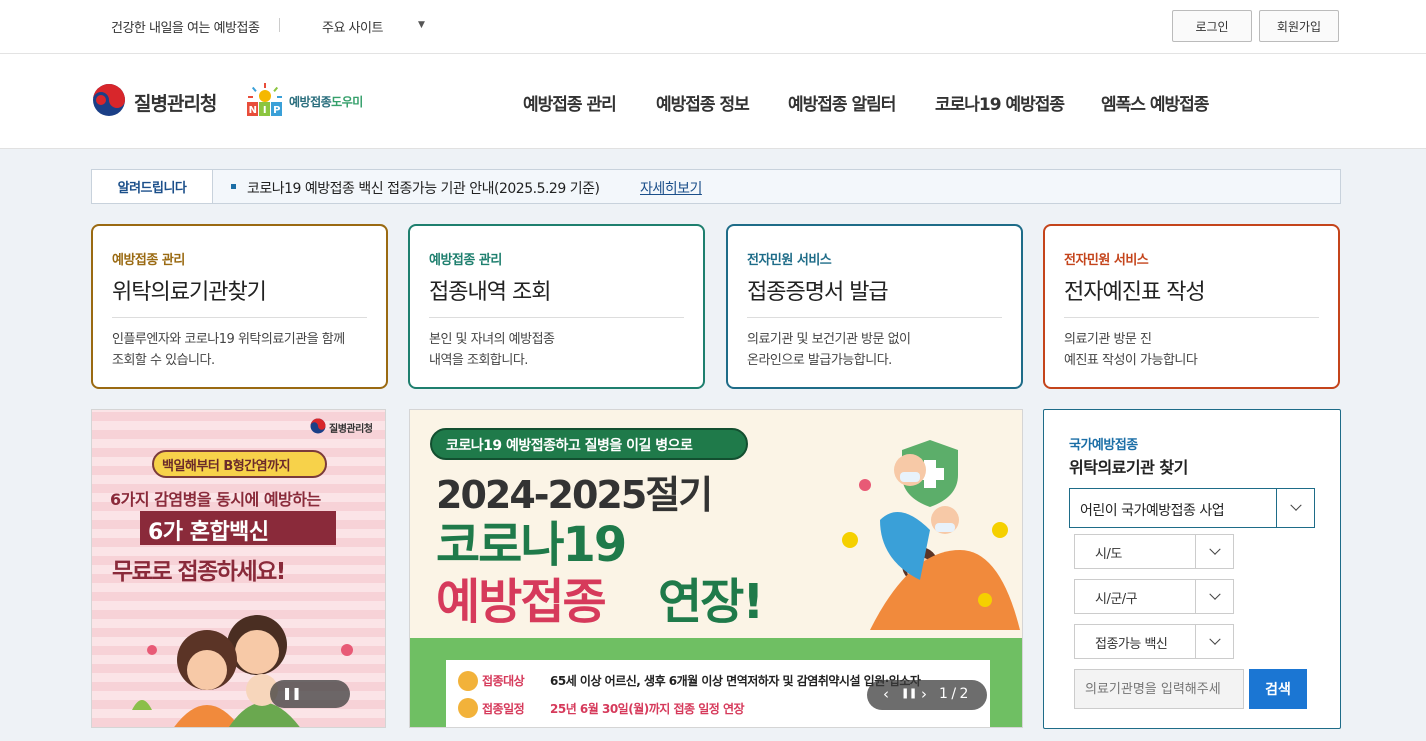 The height and width of the screenshot is (741, 1426). What do you see at coordinates (215, 499) in the screenshot?
I see `banner-line2: 6가지 감염병을 동시에 예방하는` at bounding box center [215, 499].